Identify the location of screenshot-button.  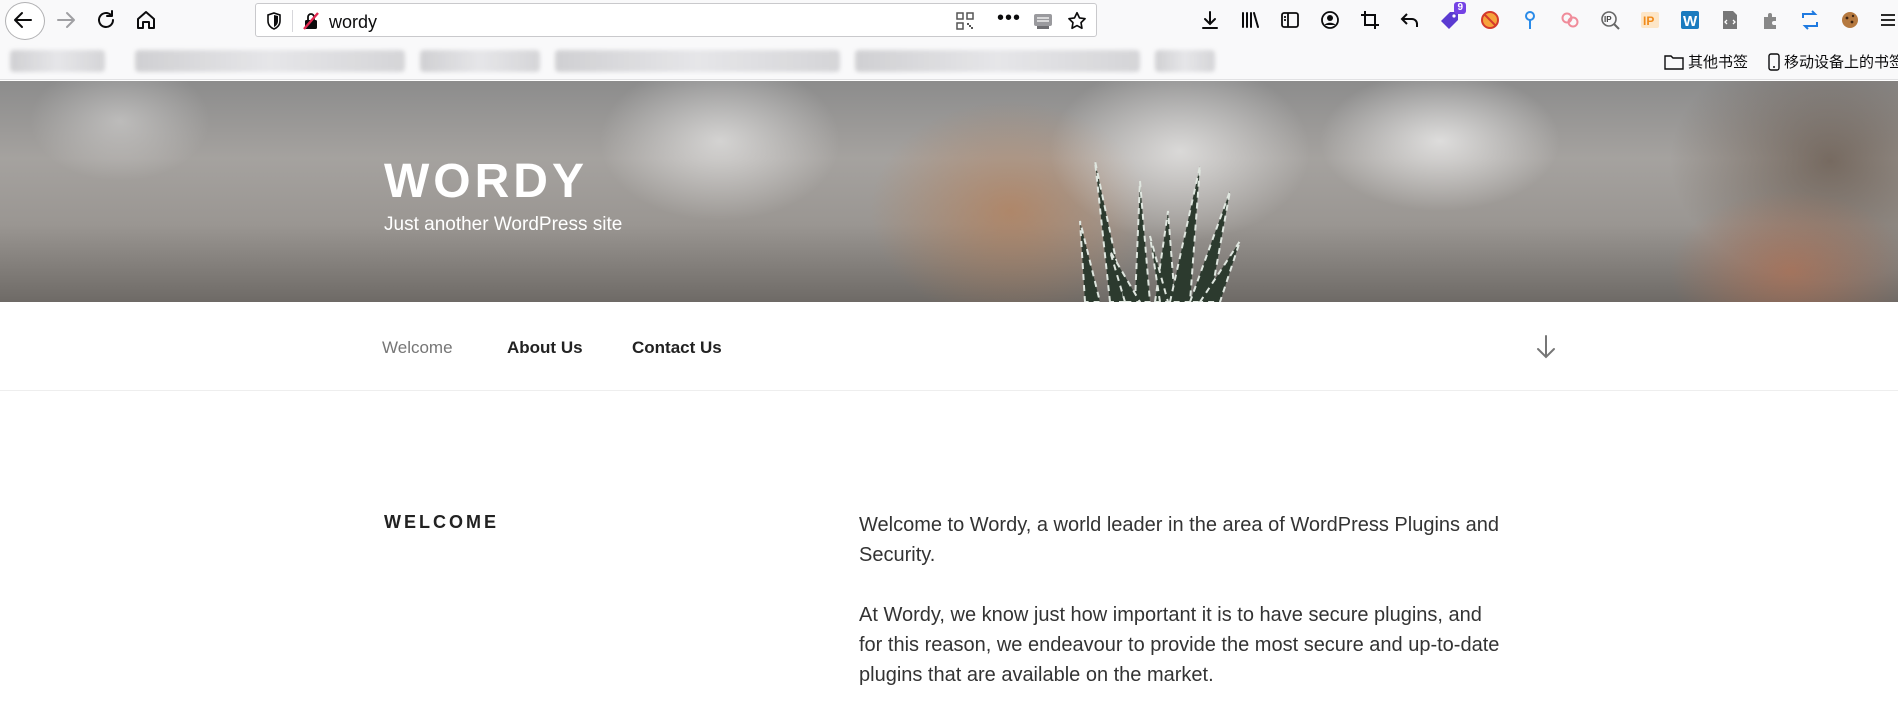
(1370, 20).